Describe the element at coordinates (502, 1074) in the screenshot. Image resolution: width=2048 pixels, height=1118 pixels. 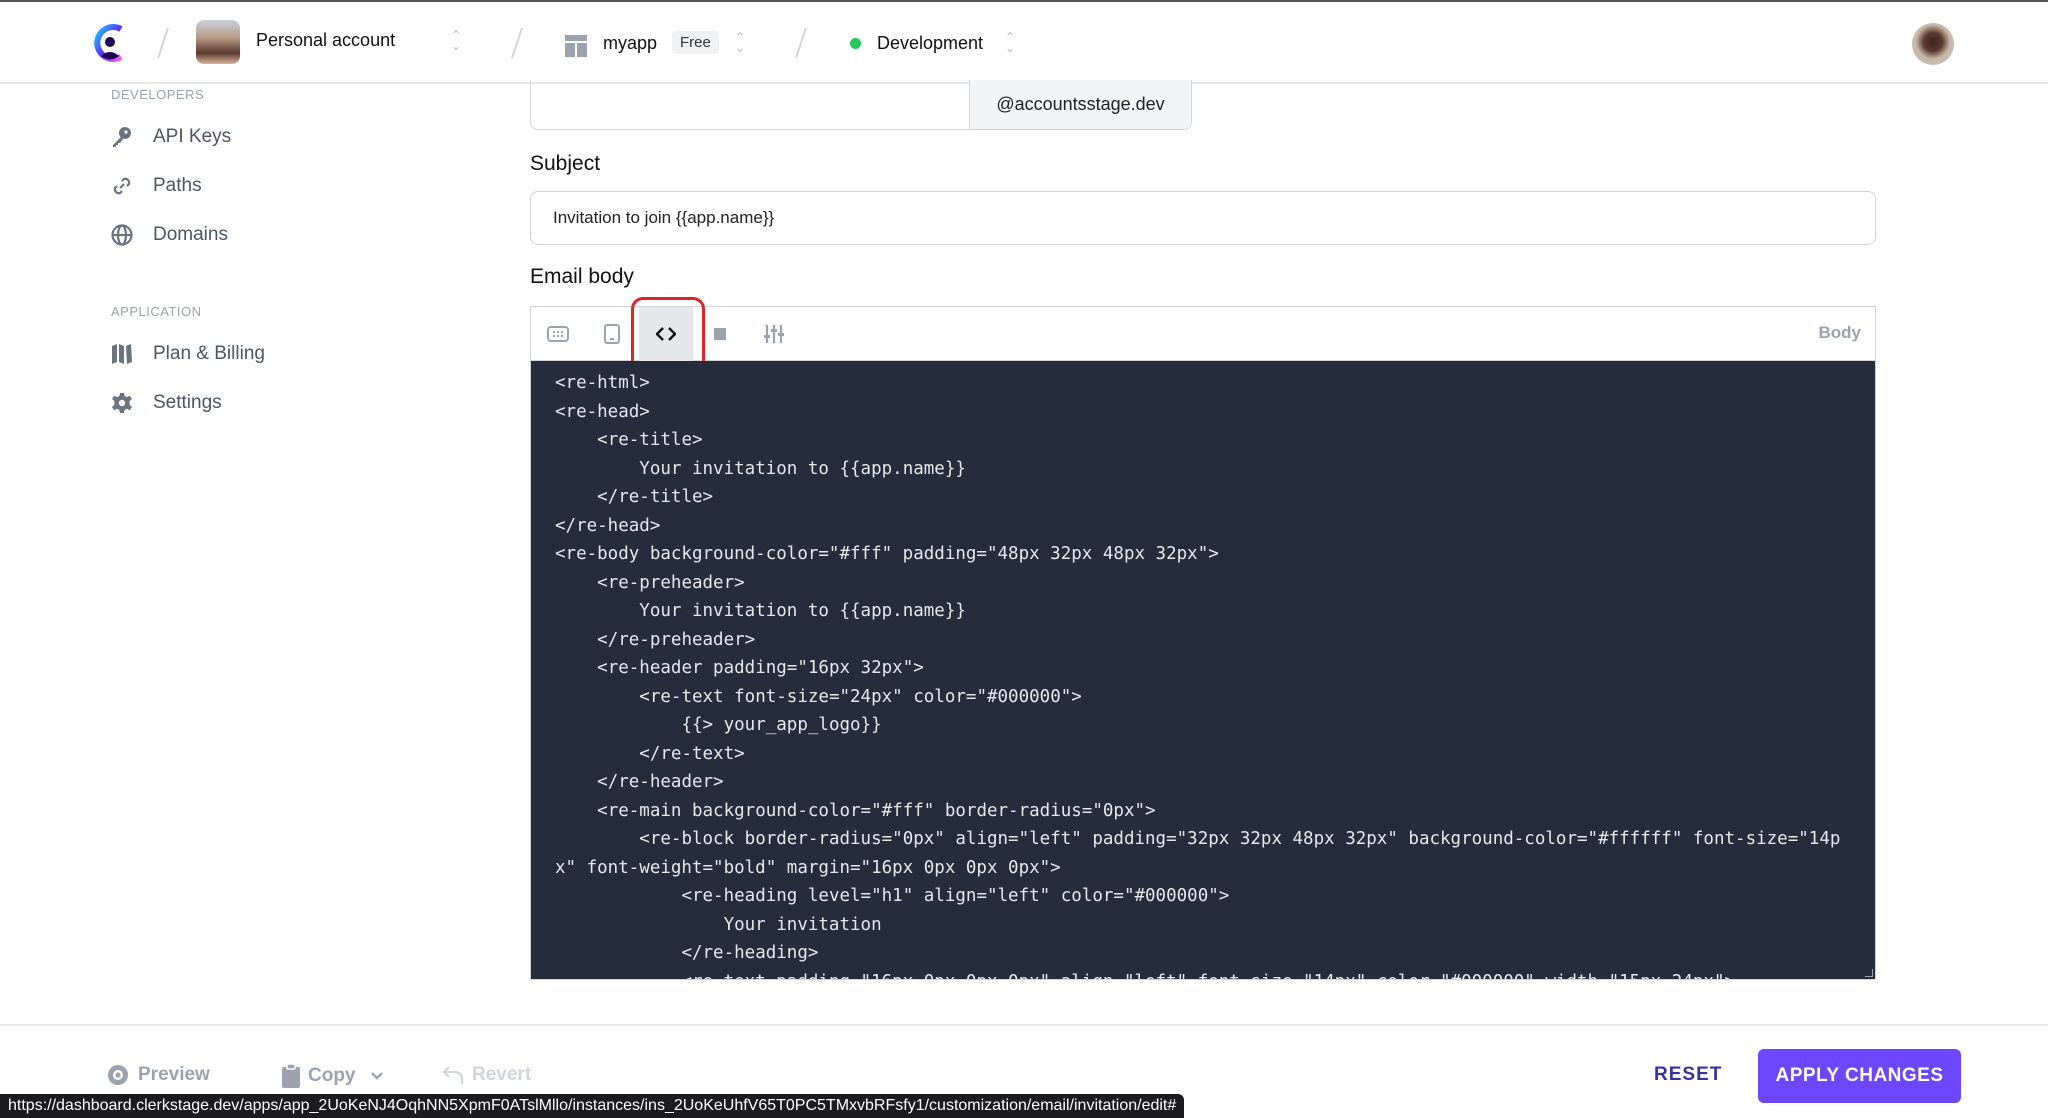
I see `revert-label: Revert` at that location.